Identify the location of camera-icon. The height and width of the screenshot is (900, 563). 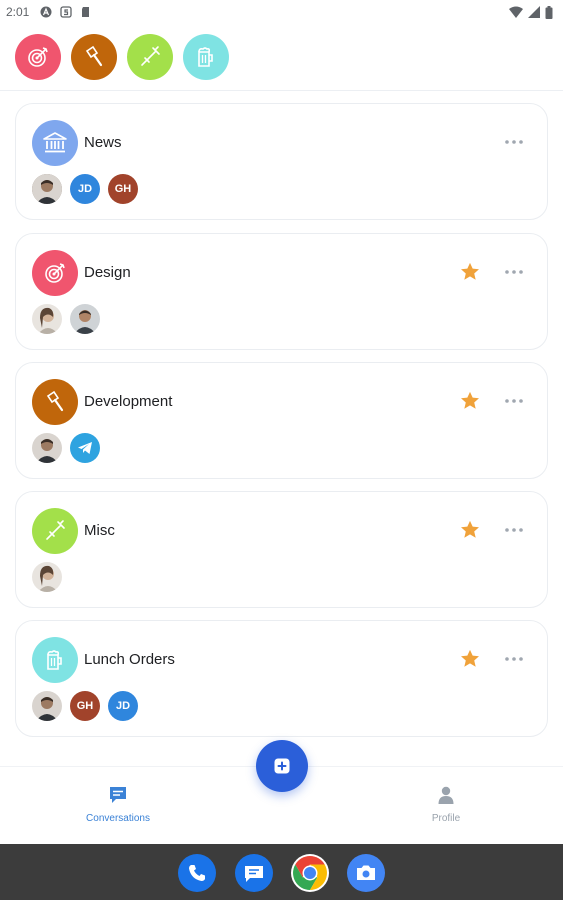
(366, 872).